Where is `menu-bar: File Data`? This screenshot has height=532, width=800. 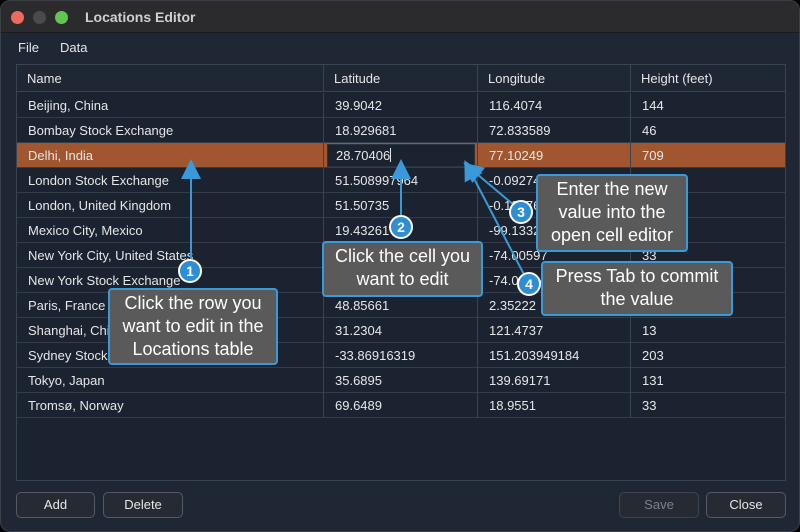 menu-bar: File Data is located at coordinates (400, 47).